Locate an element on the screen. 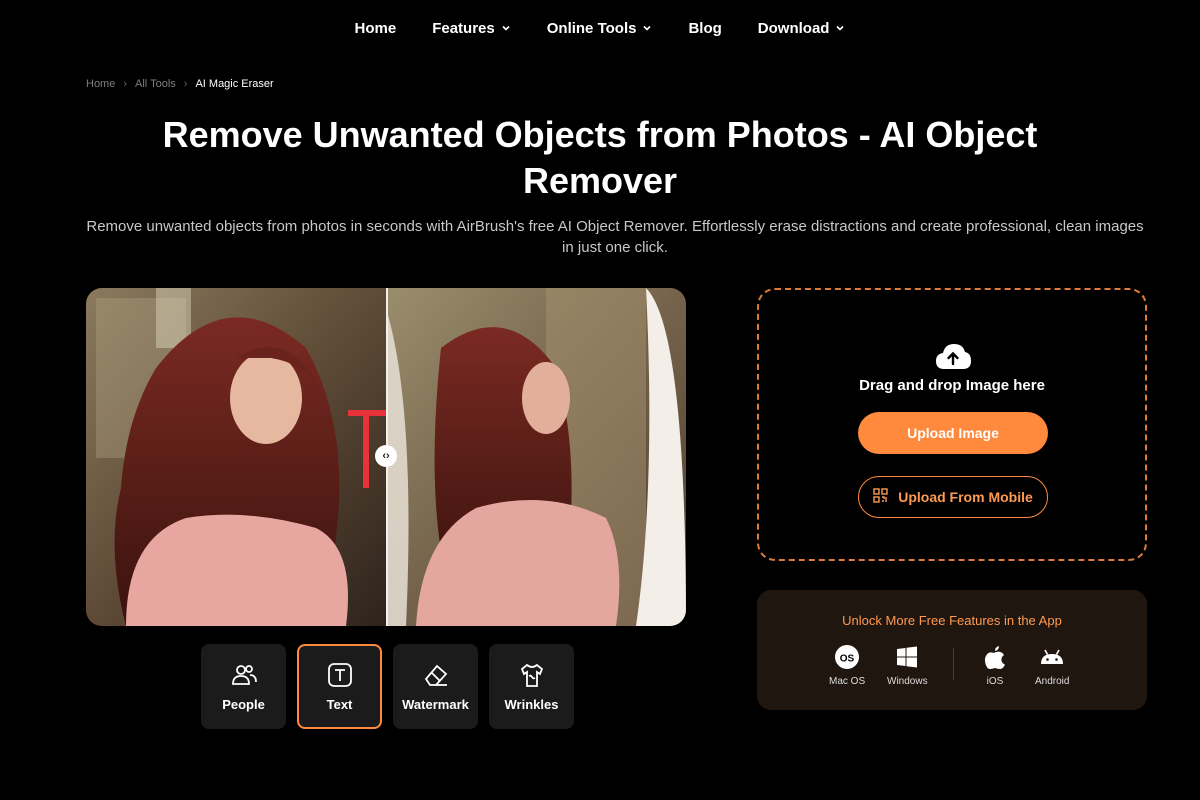  category-text: Text is located at coordinates (339, 686).